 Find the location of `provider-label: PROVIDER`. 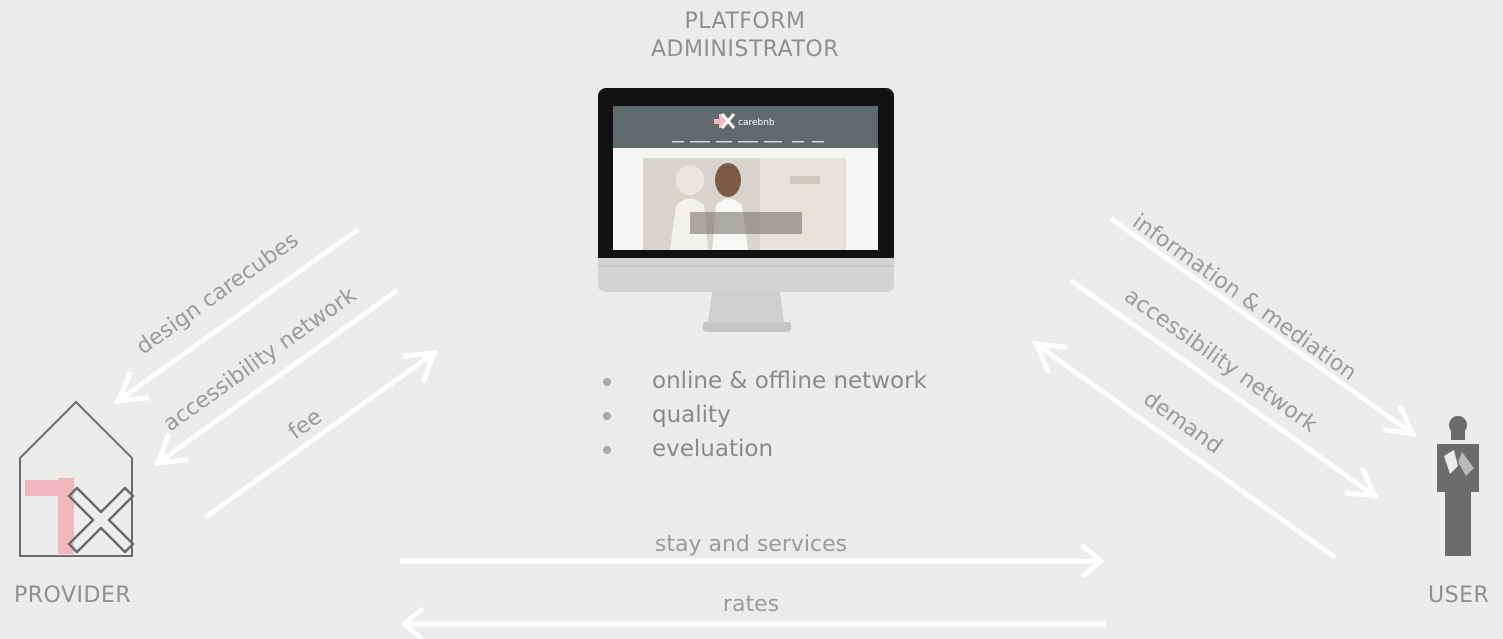

provider-label: PROVIDER is located at coordinates (73, 595).